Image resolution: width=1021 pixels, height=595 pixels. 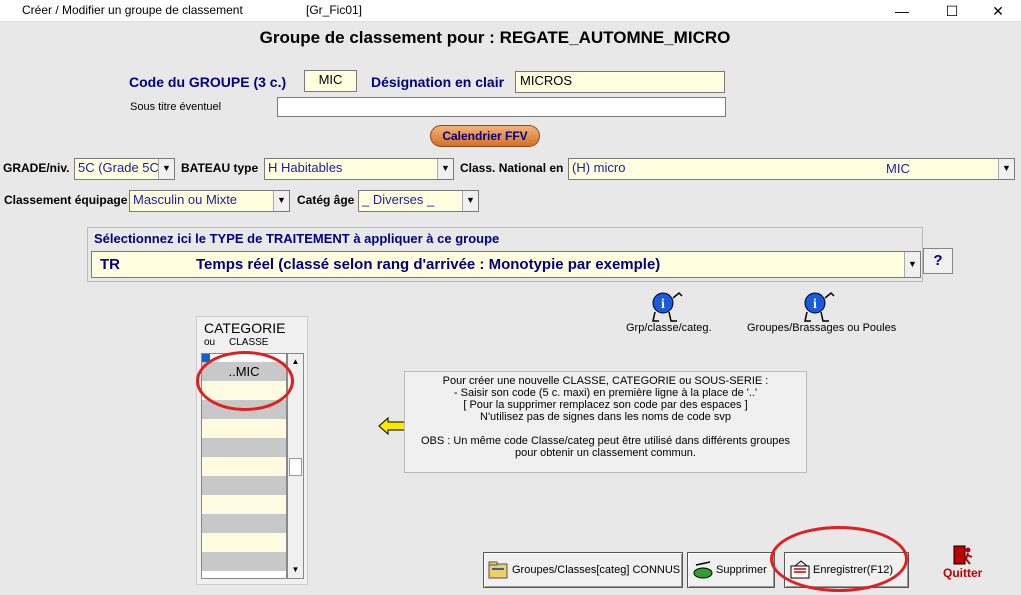 I want to click on classement-equipage-select: Masculin ou Mixte ▼, so click(x=209, y=201).